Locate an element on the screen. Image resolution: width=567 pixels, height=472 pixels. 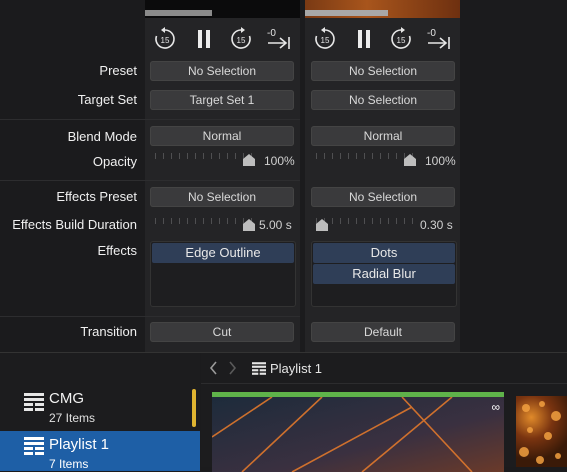
effect-item: Edge Outline is located at coordinates (223, 253).